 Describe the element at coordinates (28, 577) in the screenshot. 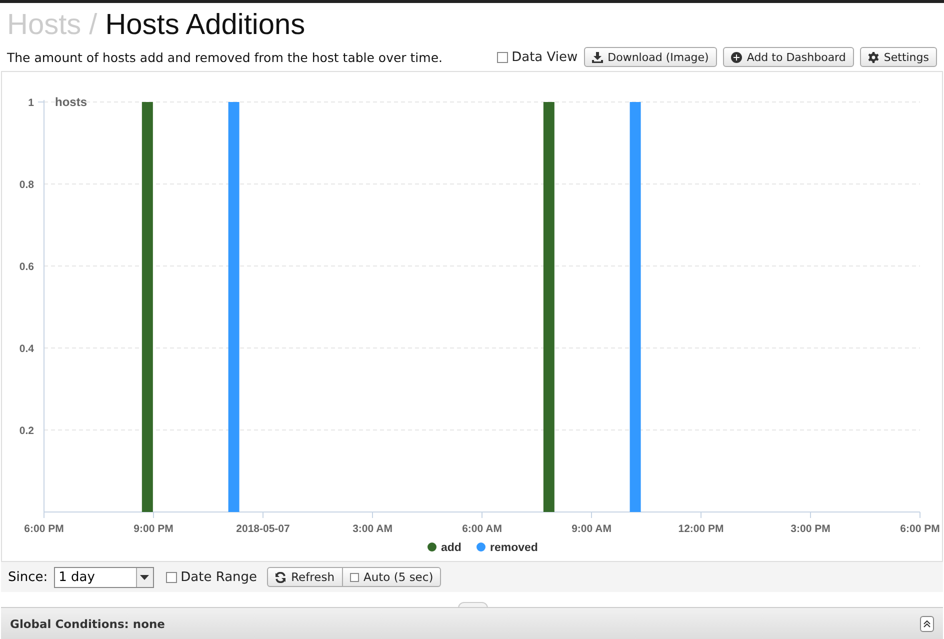

I see `since-label: Since:` at that location.